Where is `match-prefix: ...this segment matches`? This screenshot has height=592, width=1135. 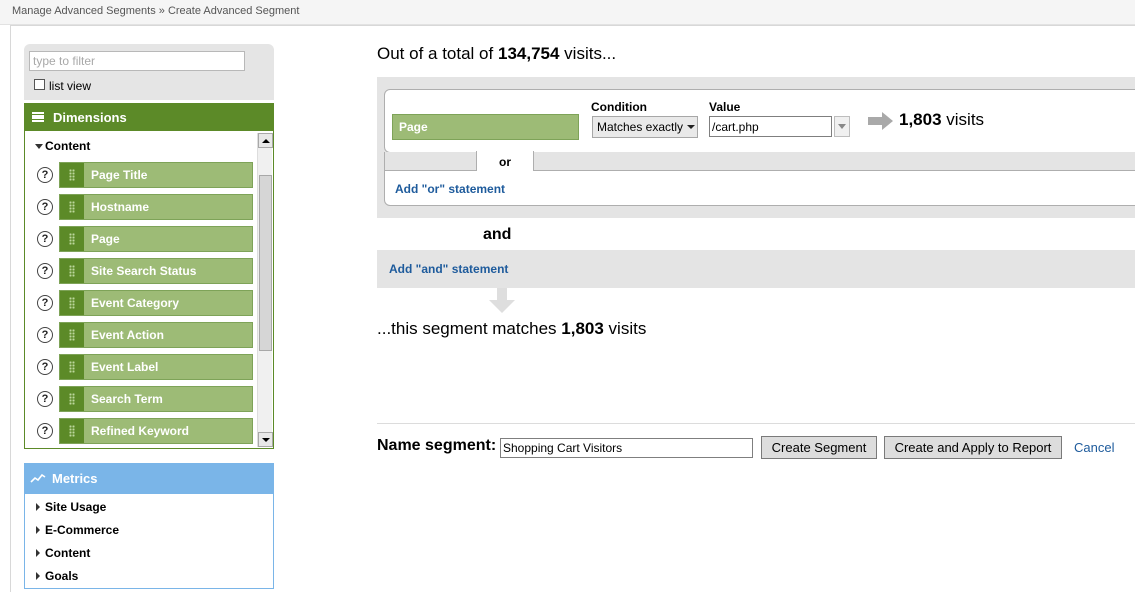 match-prefix: ...this segment matches is located at coordinates (467, 328).